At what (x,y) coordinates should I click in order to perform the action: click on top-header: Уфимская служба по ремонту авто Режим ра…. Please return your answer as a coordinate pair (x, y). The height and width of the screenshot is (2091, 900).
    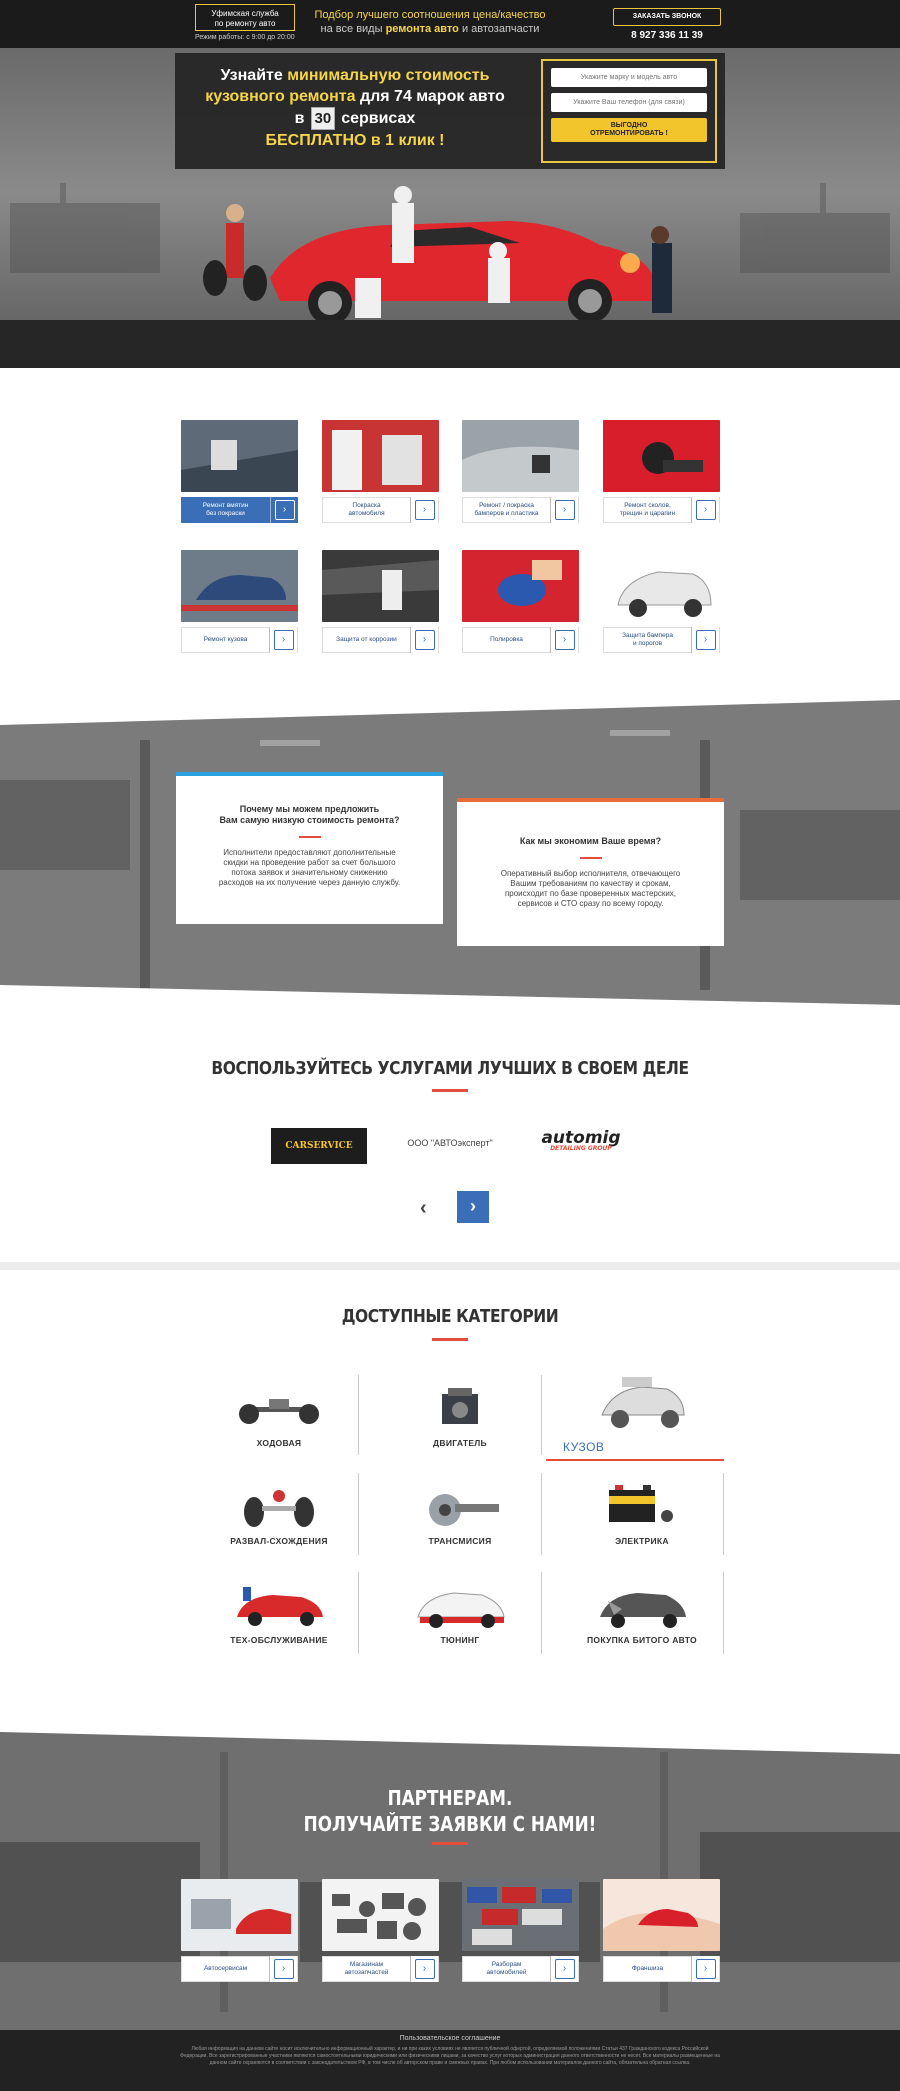
    Looking at the image, I should click on (450, 24).